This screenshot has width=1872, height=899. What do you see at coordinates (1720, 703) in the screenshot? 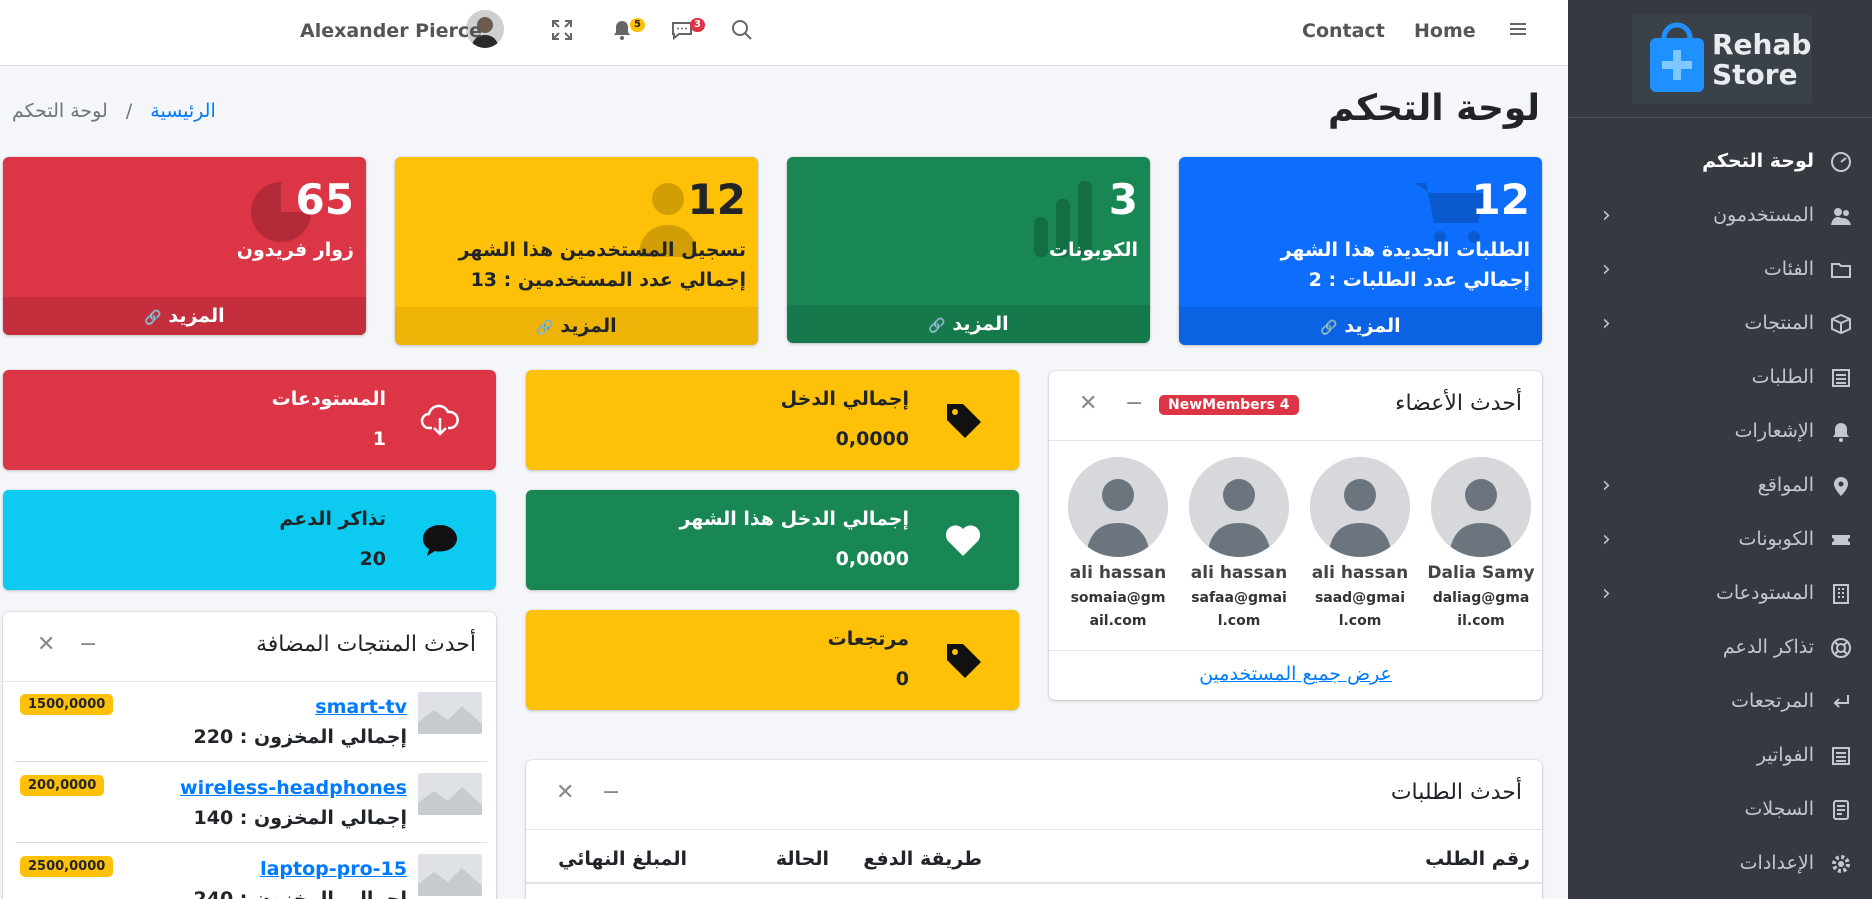
I see `sidebar-item-10: المرتجعات` at bounding box center [1720, 703].